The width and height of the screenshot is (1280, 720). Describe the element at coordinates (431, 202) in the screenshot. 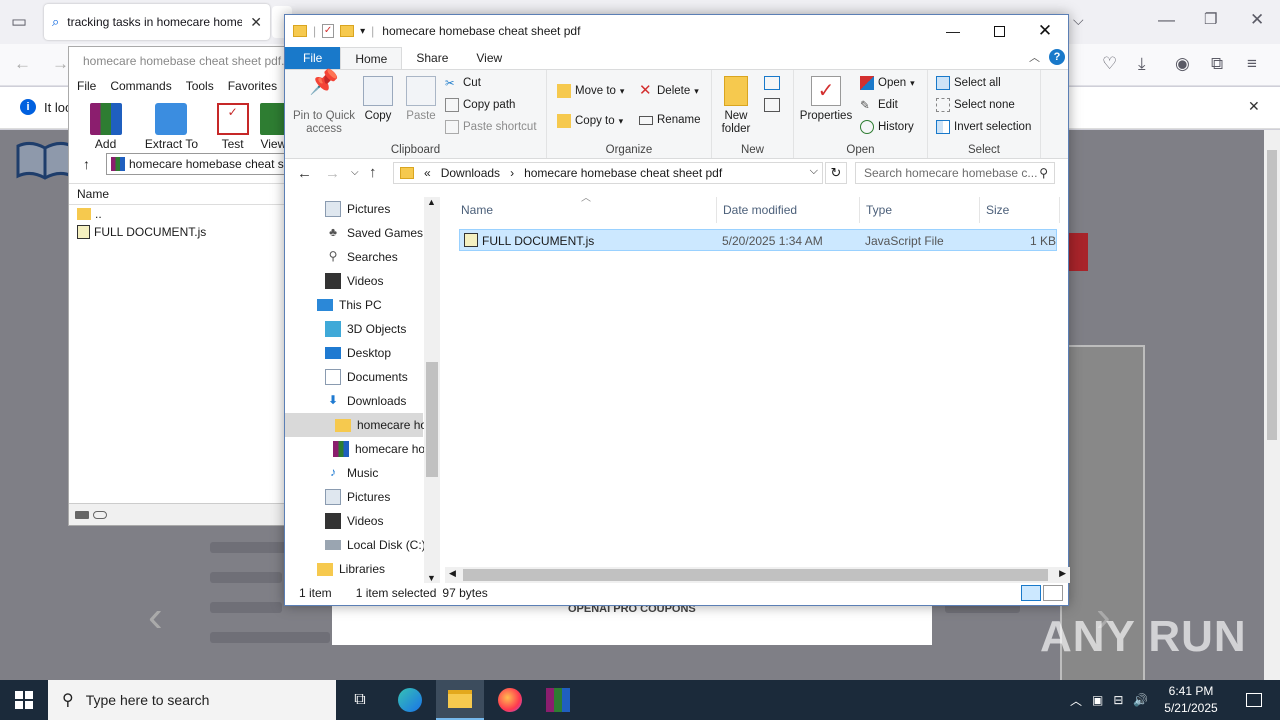

I see `scroll-up-icon: ▲` at that location.